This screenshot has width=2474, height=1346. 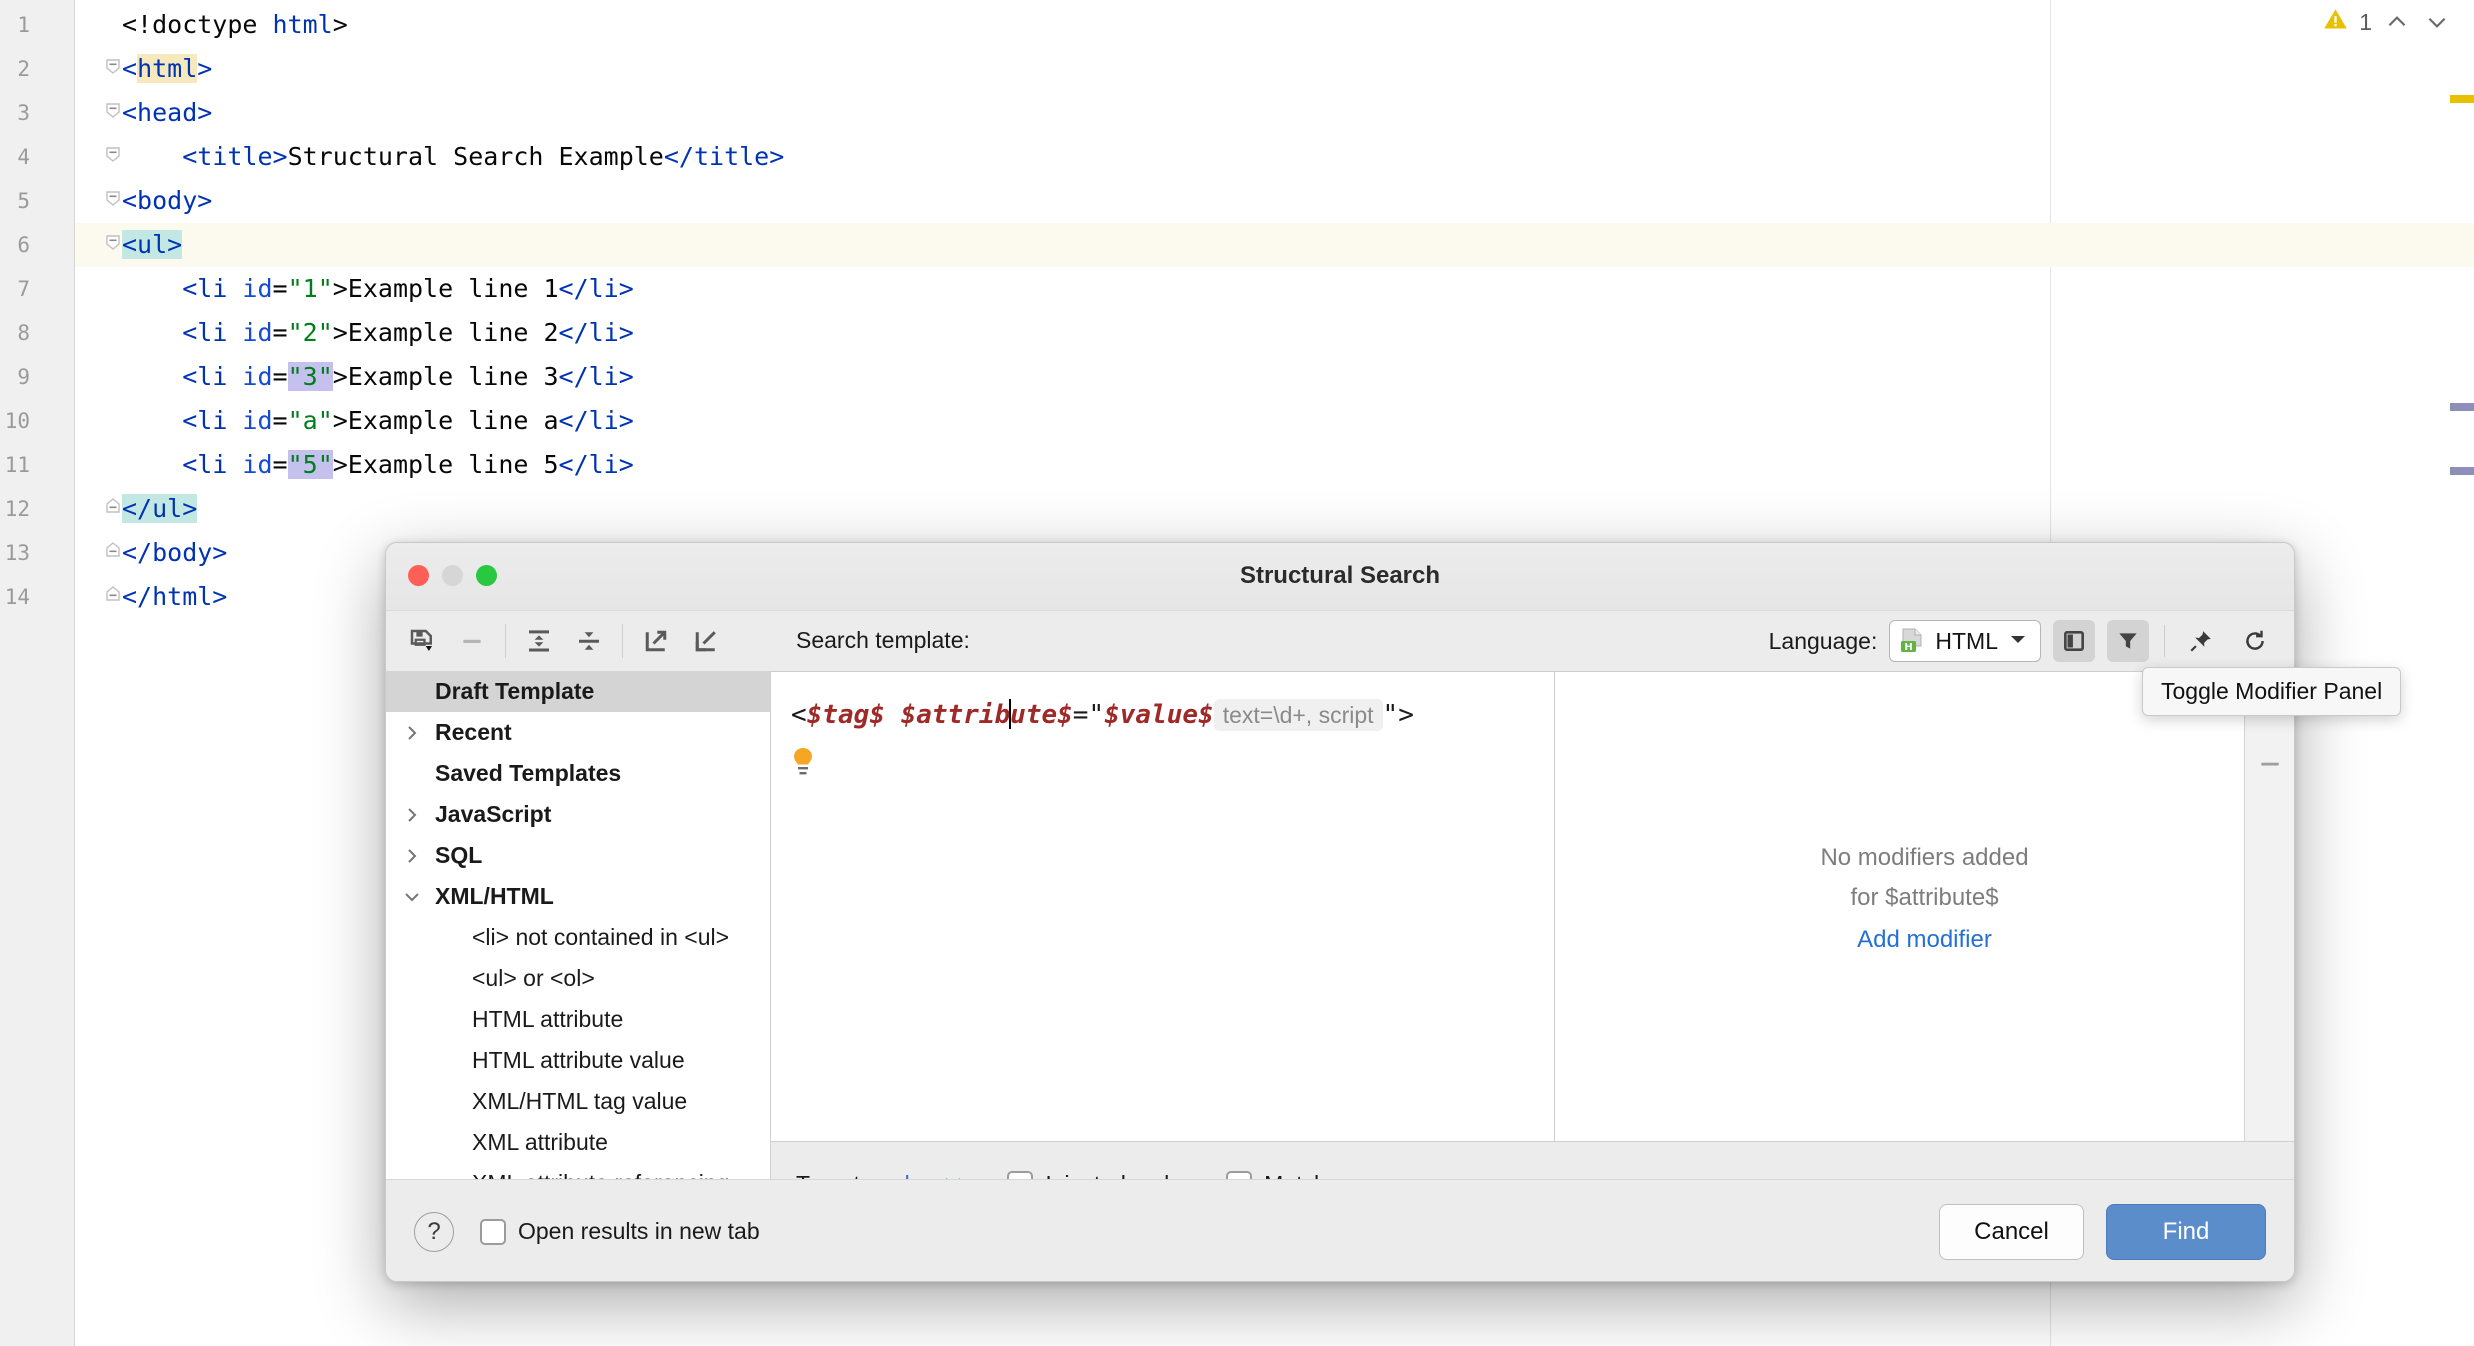 What do you see at coordinates (2255, 641) in the screenshot?
I see `refresh-button` at bounding box center [2255, 641].